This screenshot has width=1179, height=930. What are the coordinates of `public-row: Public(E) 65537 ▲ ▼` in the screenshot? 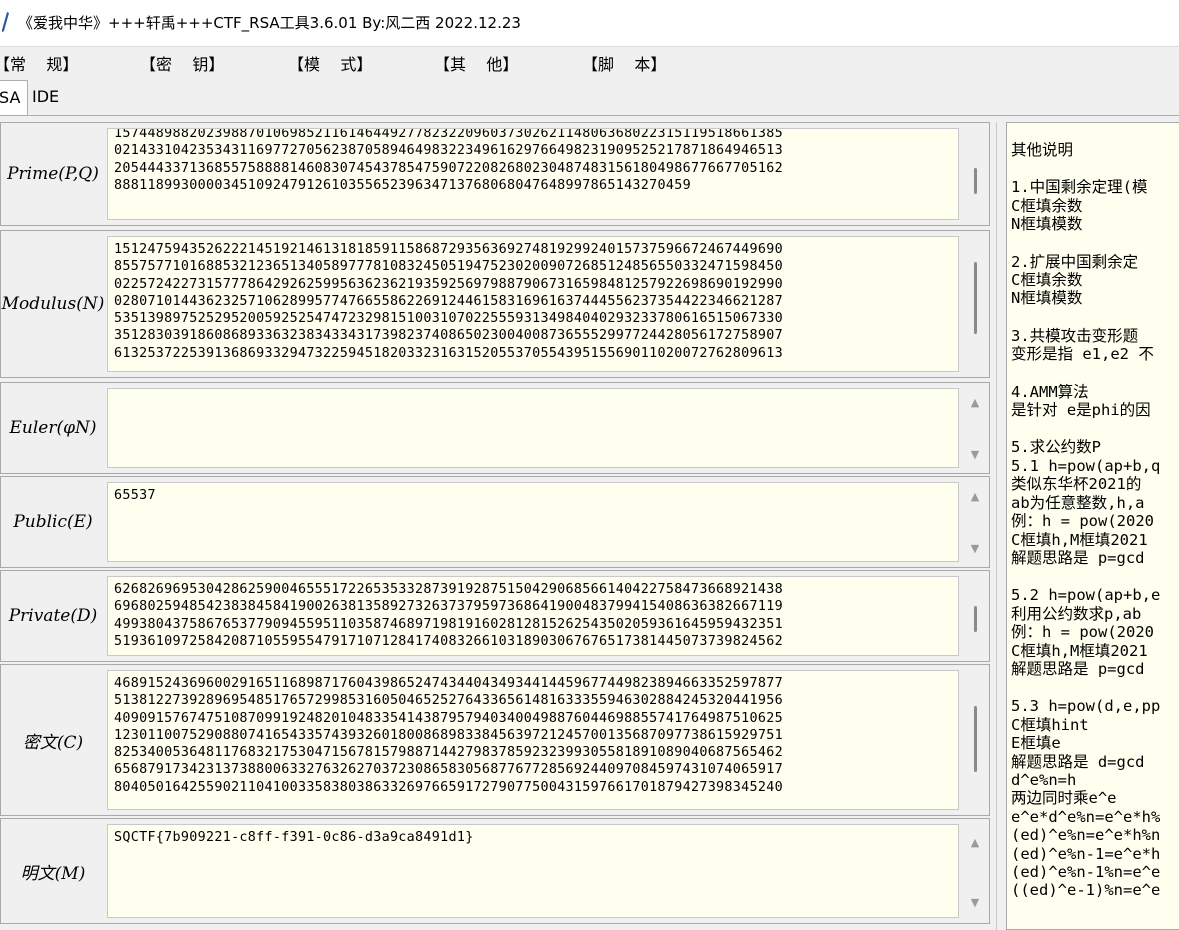 It's located at (495, 522).